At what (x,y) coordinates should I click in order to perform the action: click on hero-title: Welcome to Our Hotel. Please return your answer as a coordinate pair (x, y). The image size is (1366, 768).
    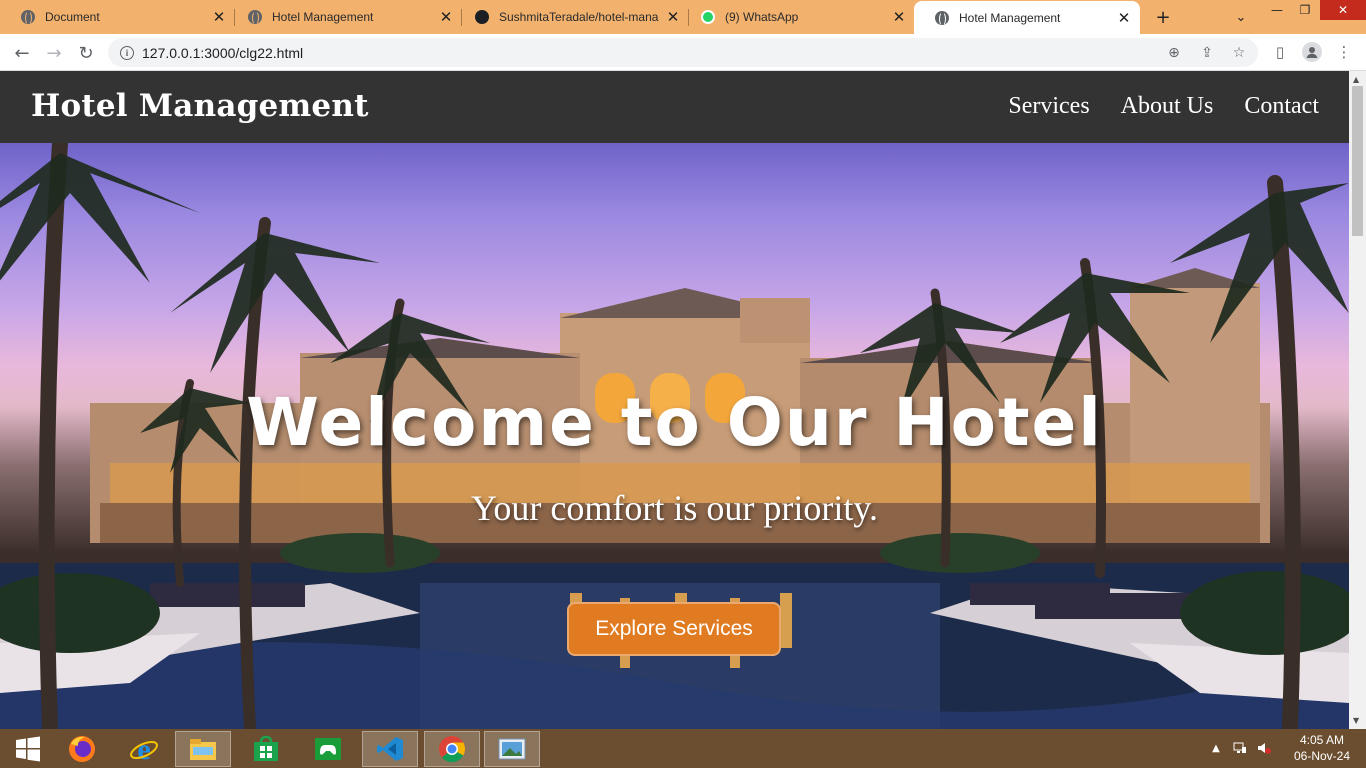
    Looking at the image, I should click on (674, 422).